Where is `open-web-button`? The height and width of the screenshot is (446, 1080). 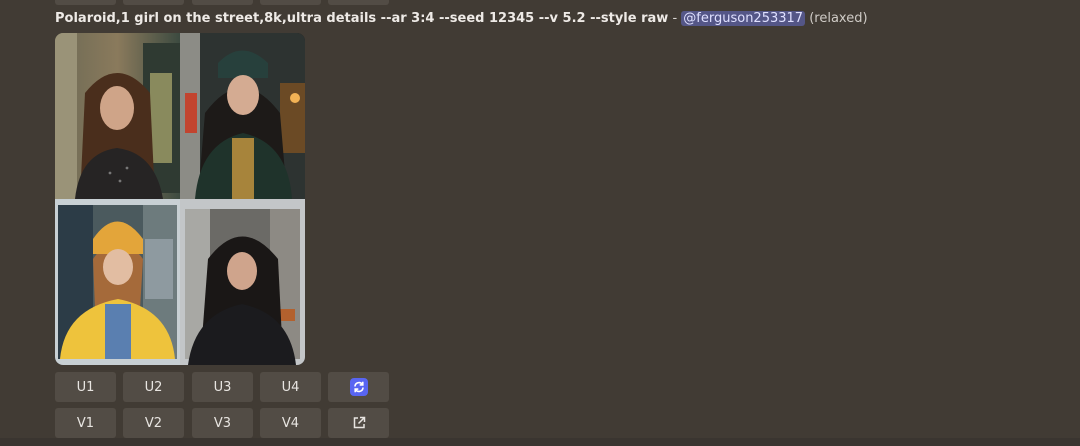 open-web-button is located at coordinates (358, 423).